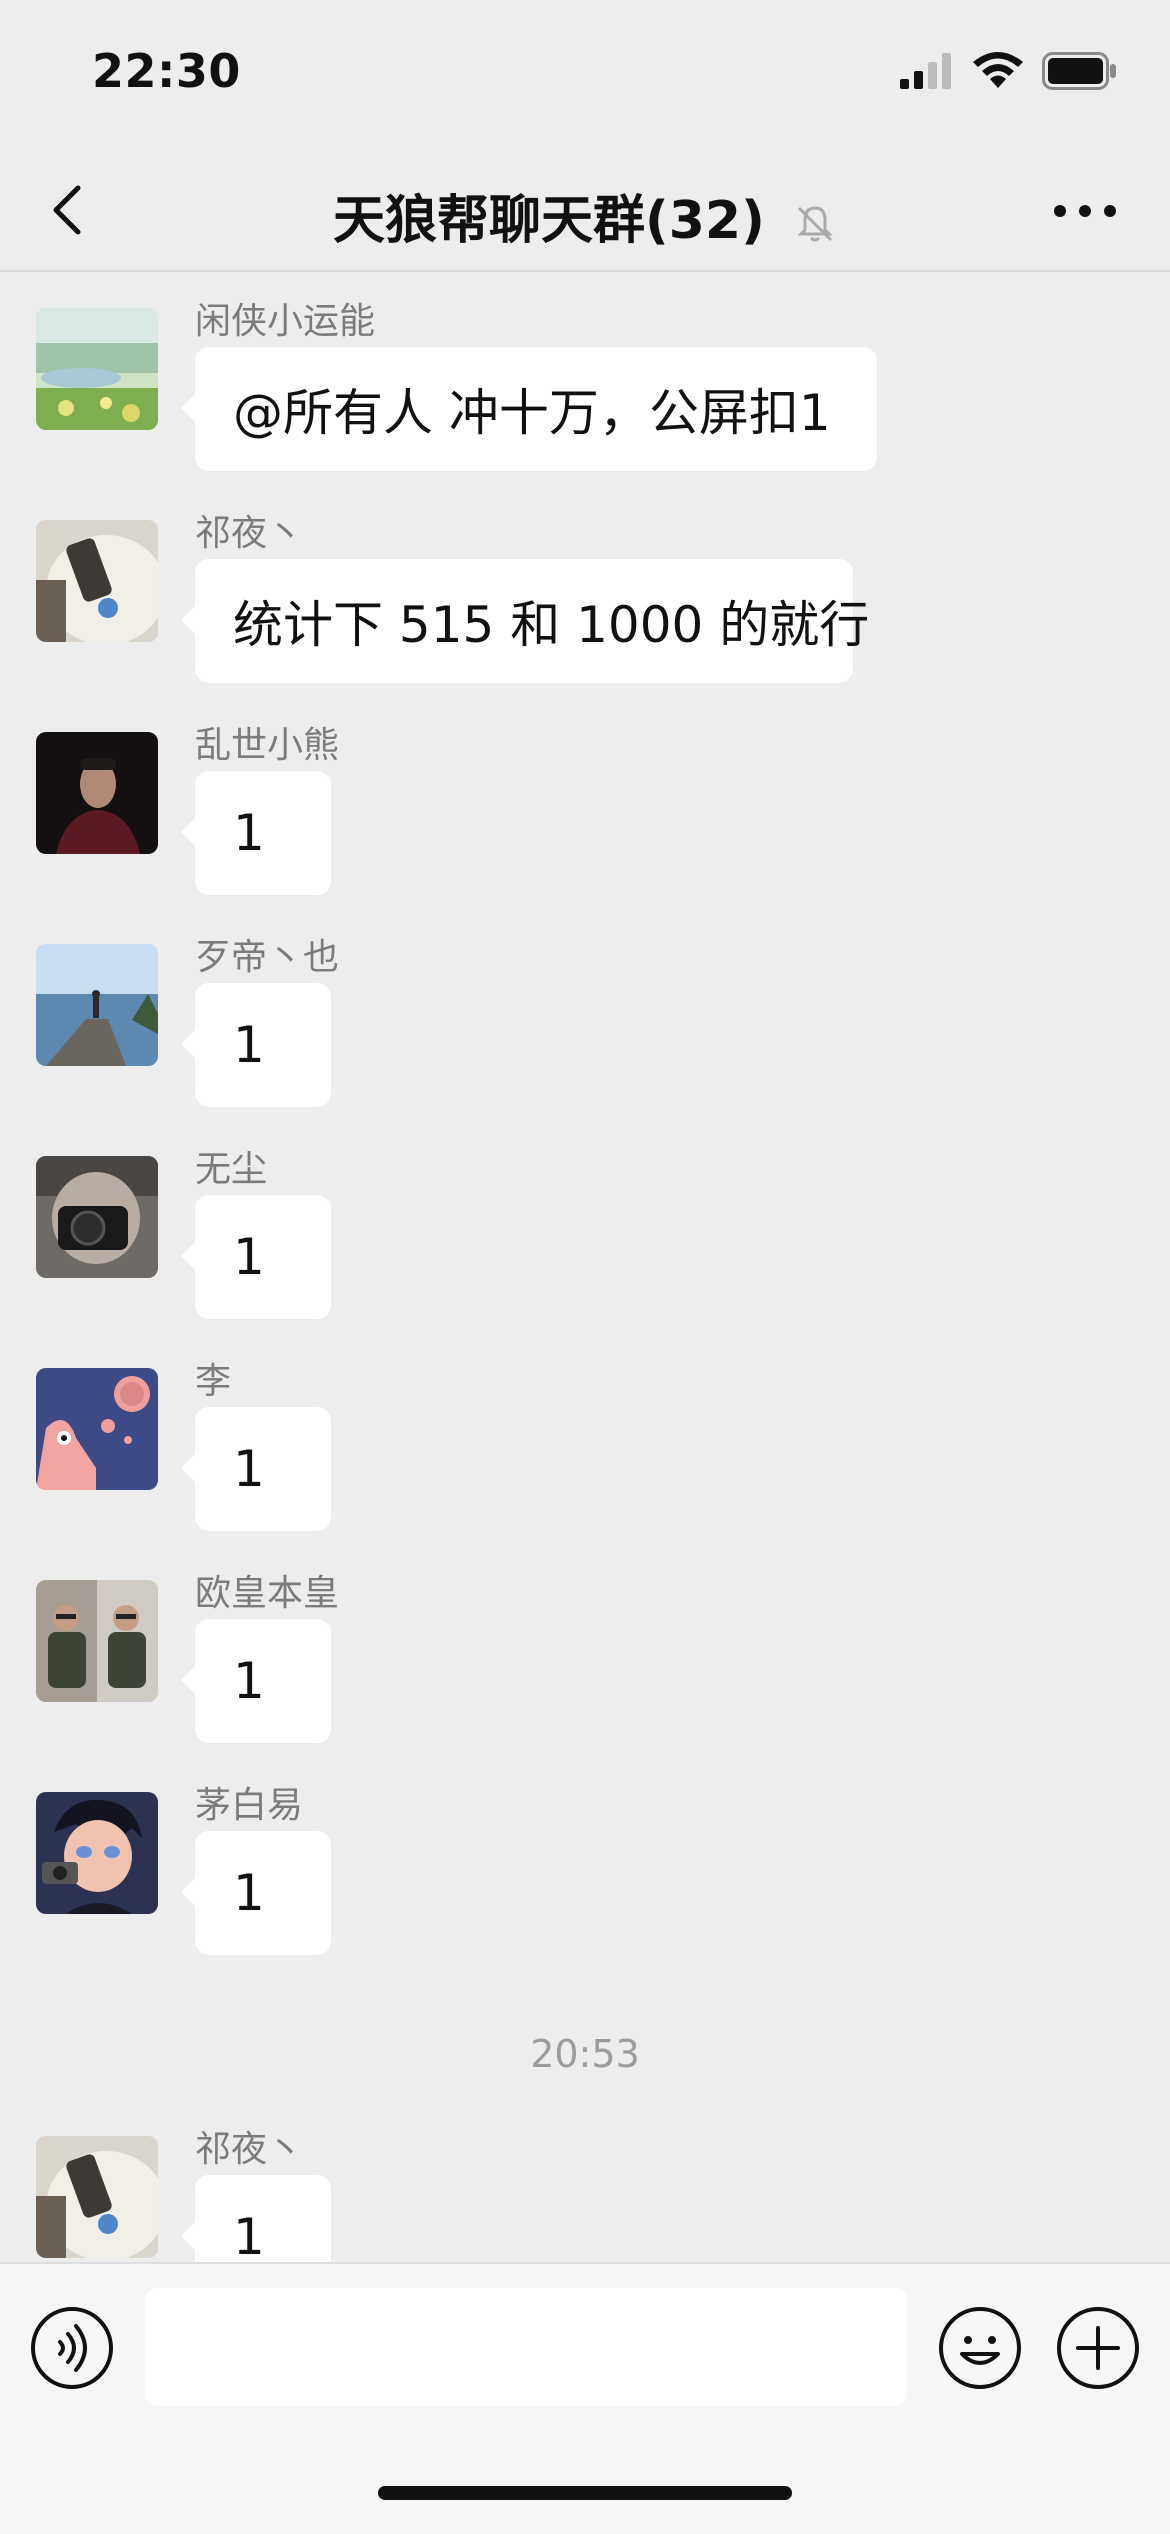  Describe the element at coordinates (548, 221) in the screenshot. I see `chat-title-text: 天狼帮聊天群(32)` at that location.